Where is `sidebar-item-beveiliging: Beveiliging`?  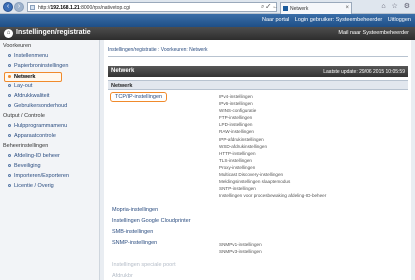
sidebar-item-beveiliging: Beveiliging is located at coordinates (24, 166).